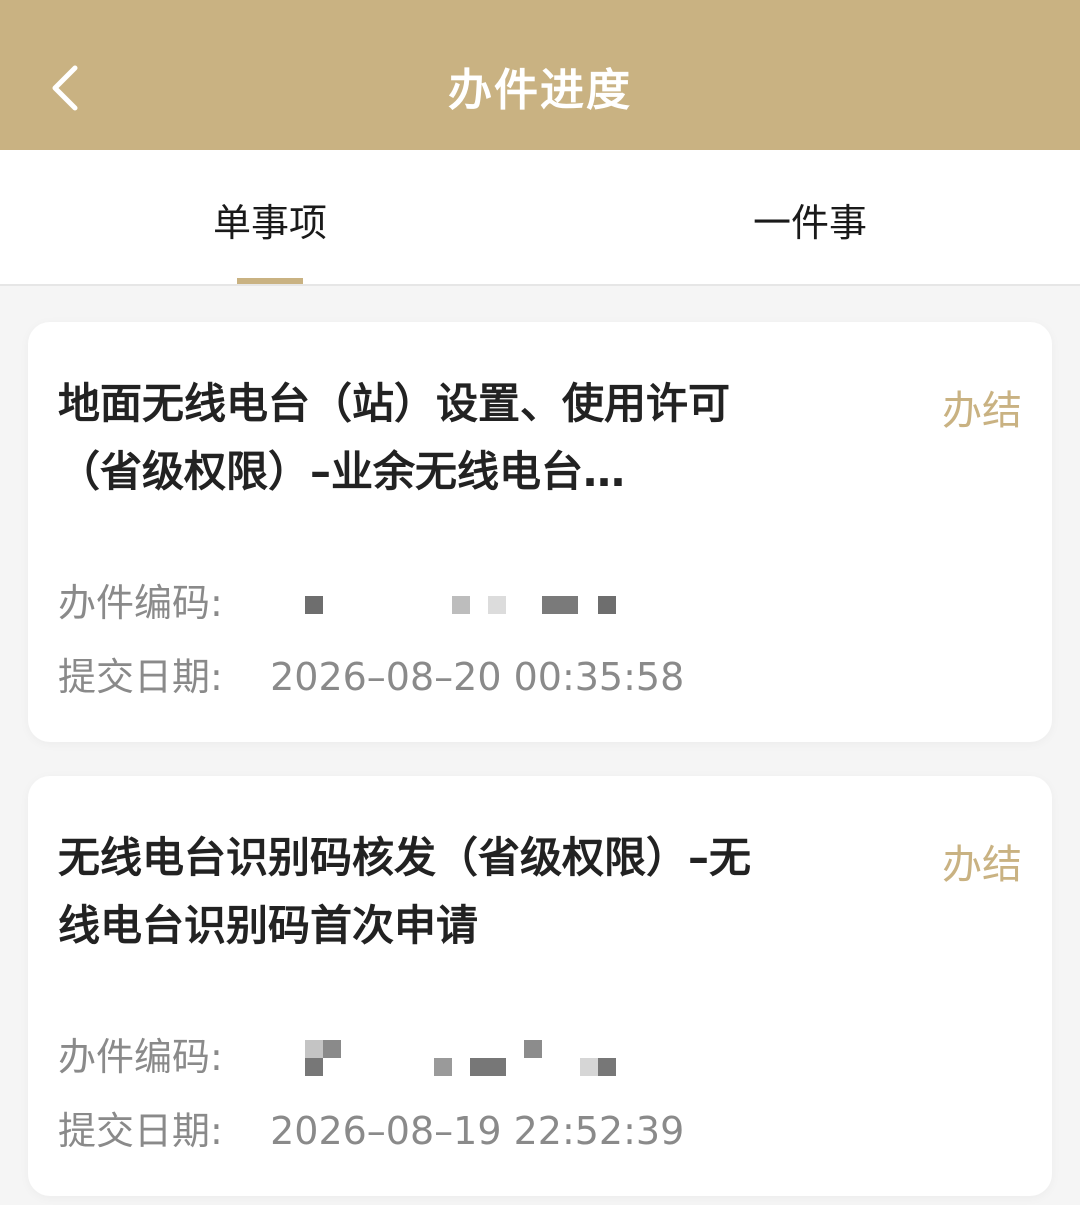  I want to click on tab-single-item: 单事项, so click(270, 217).